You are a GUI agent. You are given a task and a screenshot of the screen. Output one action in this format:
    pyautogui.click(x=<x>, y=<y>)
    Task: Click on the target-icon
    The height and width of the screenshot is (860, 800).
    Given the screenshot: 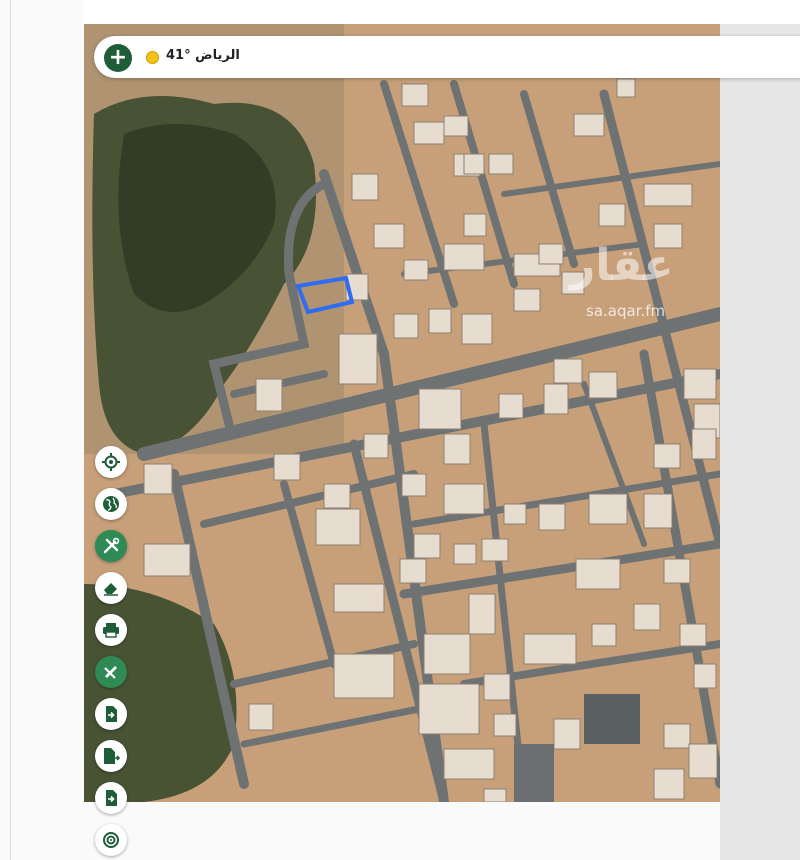 What is the action you would take?
    pyautogui.click(x=111, y=840)
    